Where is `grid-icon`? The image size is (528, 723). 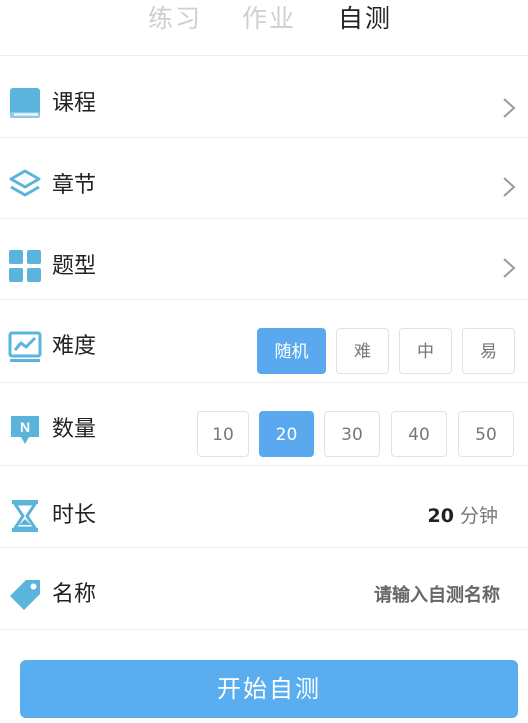
grid-icon is located at coordinates (25, 266).